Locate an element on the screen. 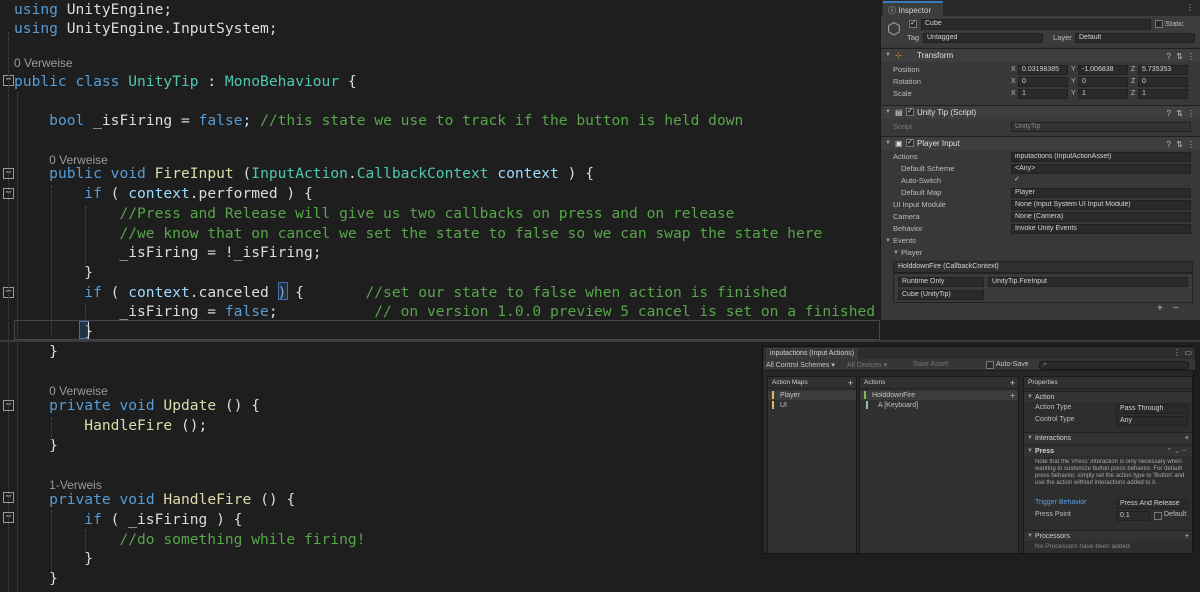  code-line: _isFiring = !_isFiring; is located at coordinates (454, 253).